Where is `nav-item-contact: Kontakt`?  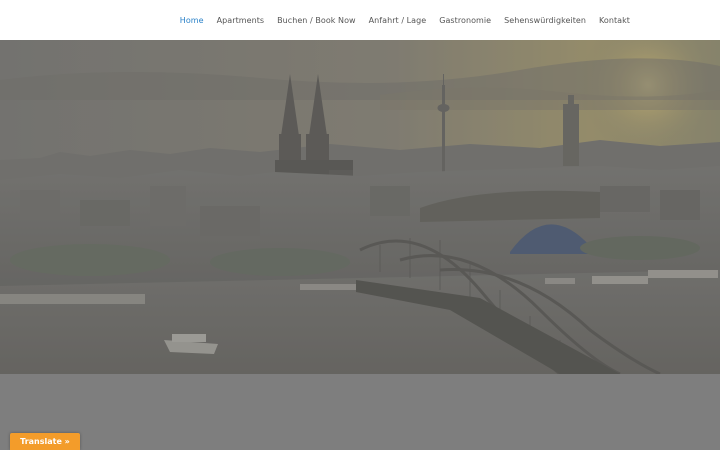 nav-item-contact: Kontakt is located at coordinates (614, 20).